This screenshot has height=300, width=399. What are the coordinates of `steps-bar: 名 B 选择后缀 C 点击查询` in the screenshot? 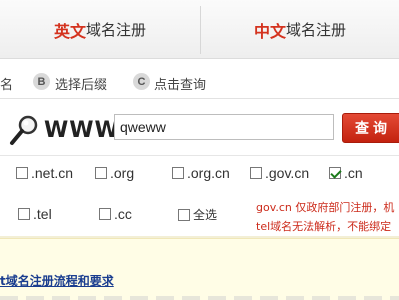 It's located at (199, 82).